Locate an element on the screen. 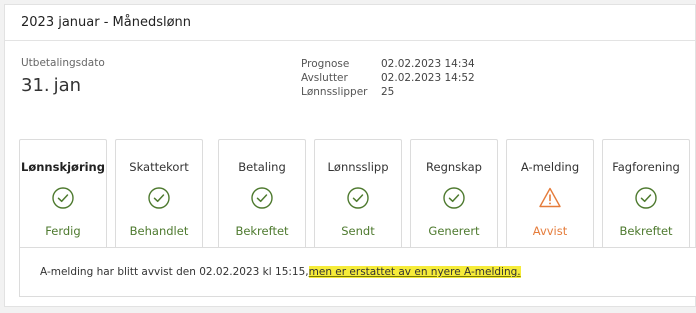 Image resolution: width=696 pixels, height=313 pixels. tab-title: Lønnsslipp is located at coordinates (358, 167).